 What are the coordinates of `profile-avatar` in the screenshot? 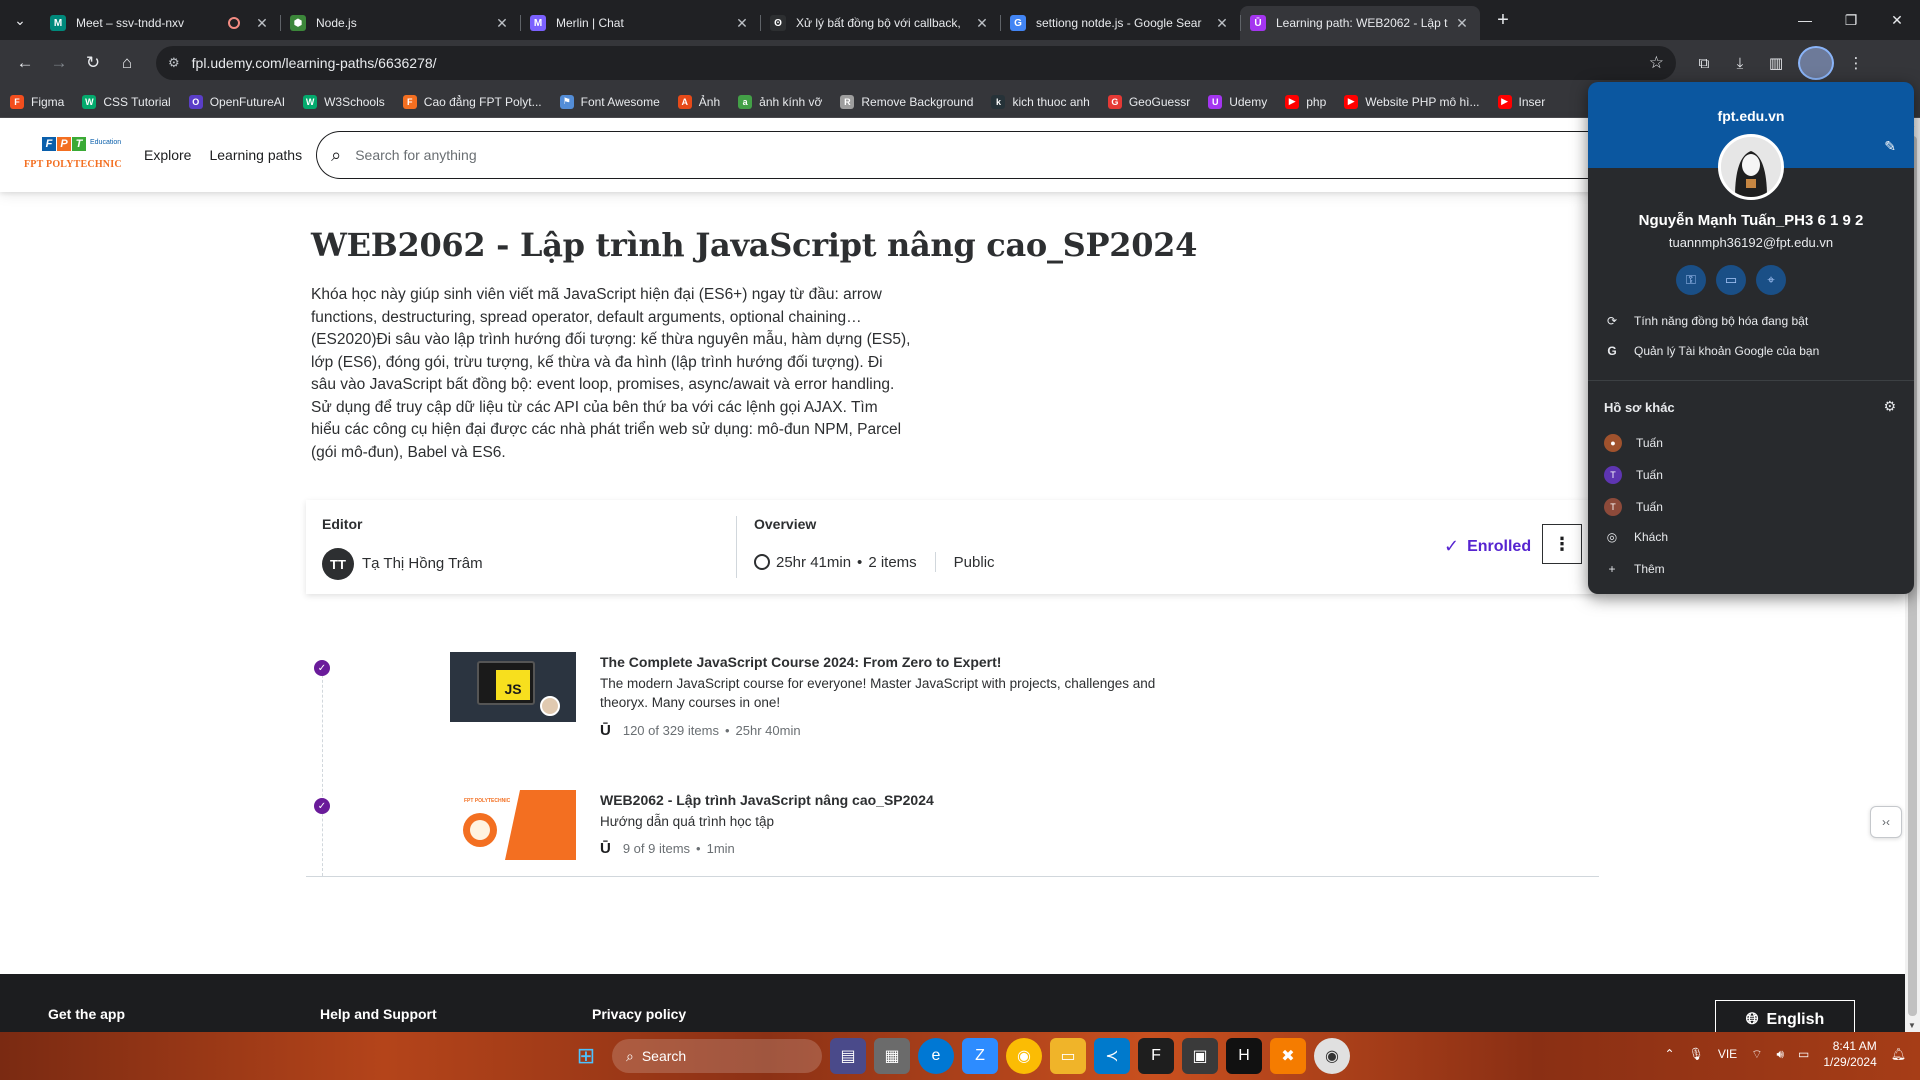 It's located at (1751, 167).